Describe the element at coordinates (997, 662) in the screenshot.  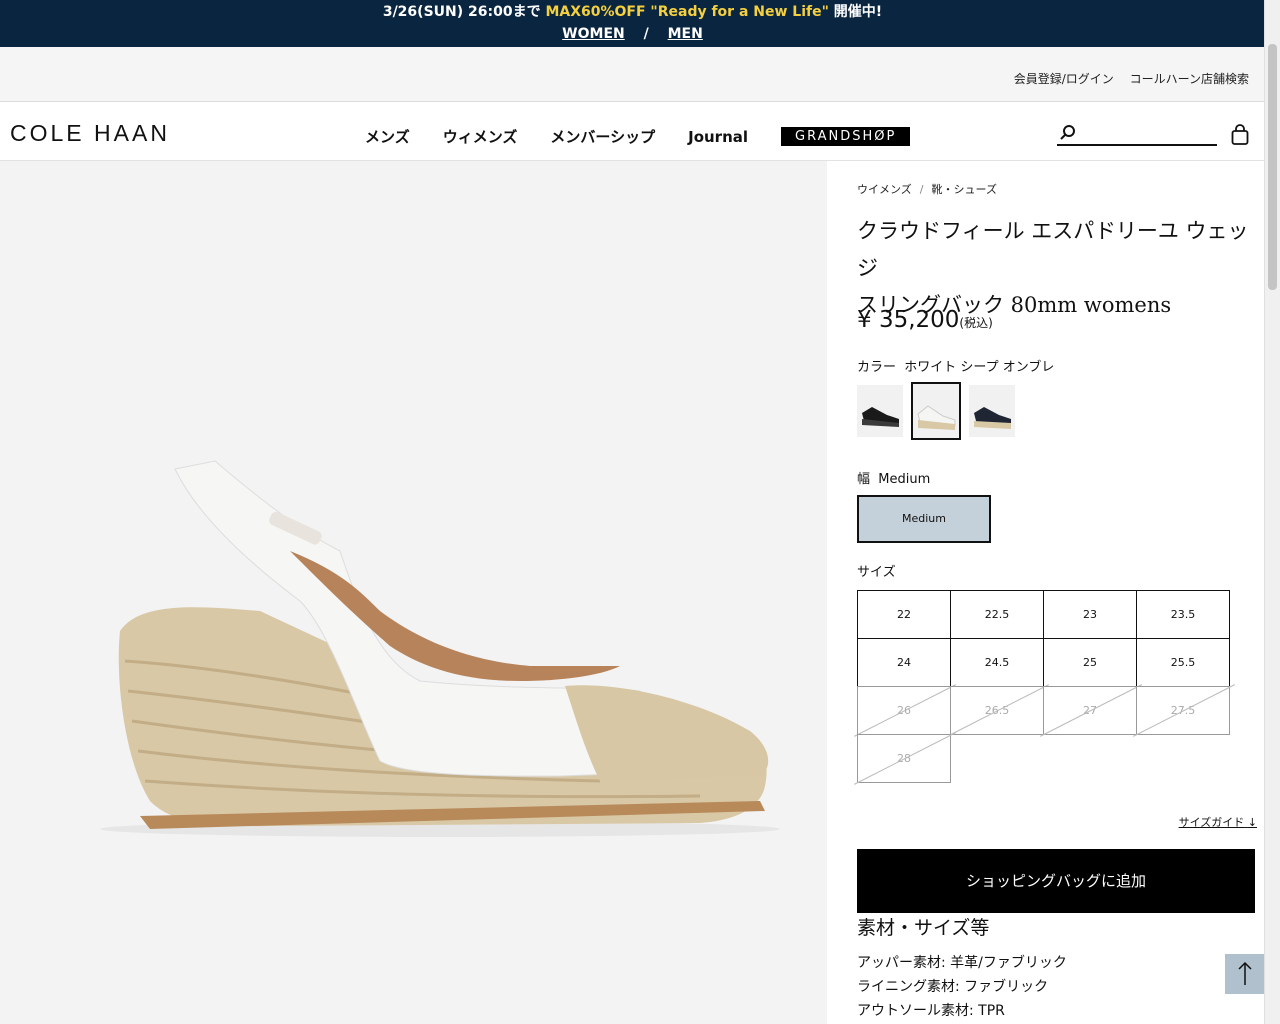
I see `size-option: 24.5` at that location.